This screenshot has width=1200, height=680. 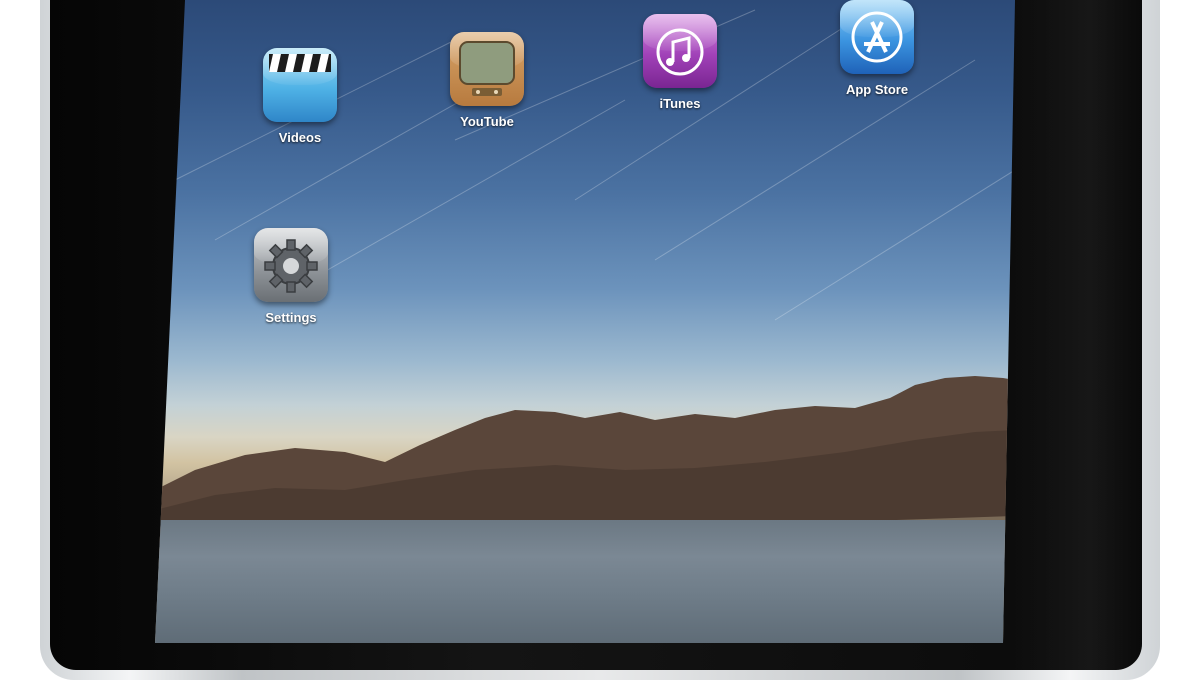 I want to click on app-label-app-store: App Store, so click(x=877, y=89).